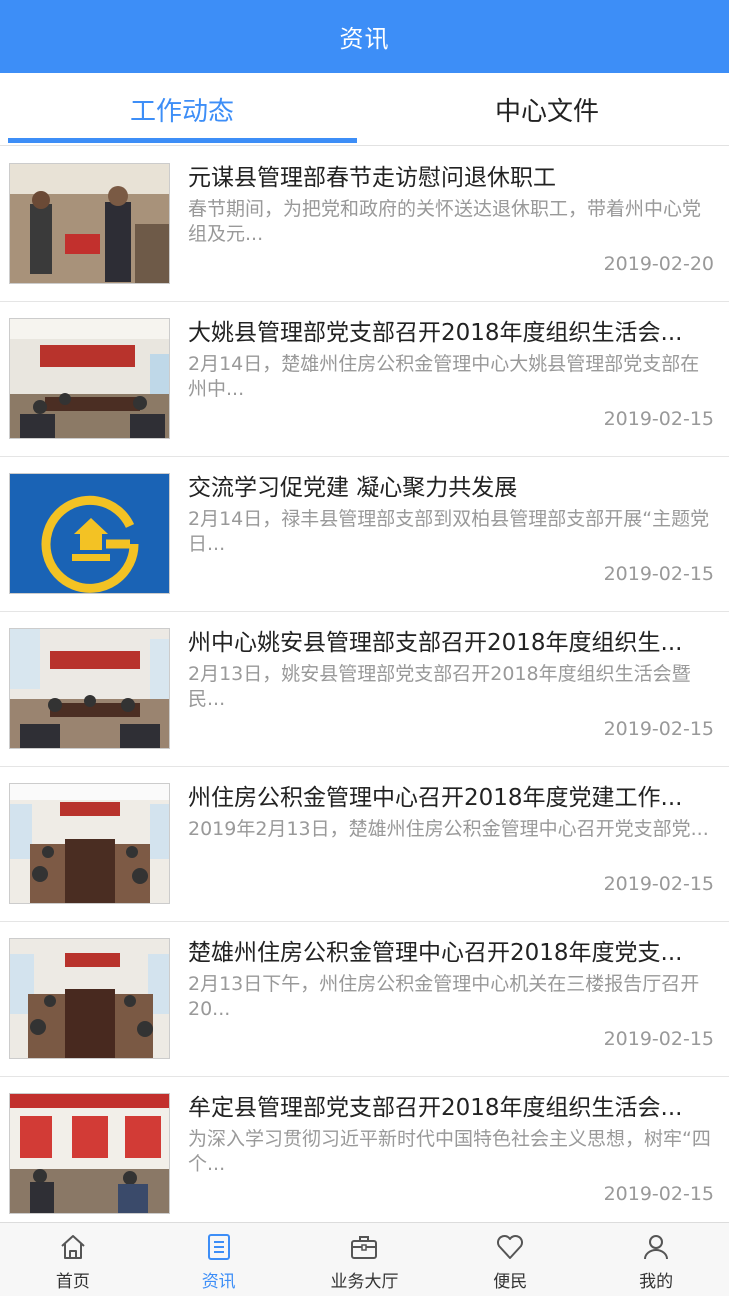 This screenshot has width=729, height=1296. I want to click on app-header: 资讯, so click(364, 36).